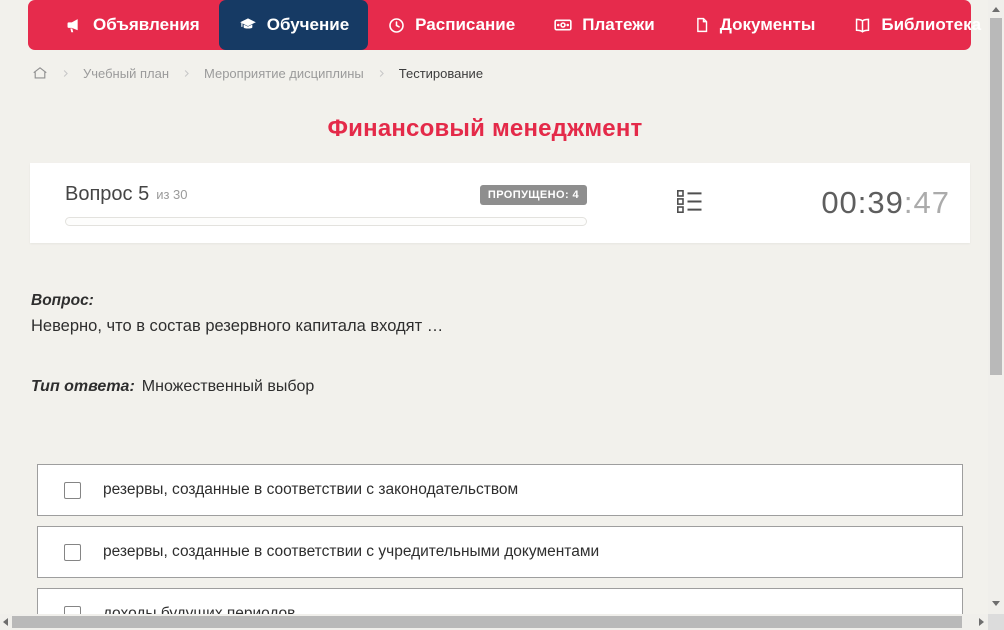 This screenshot has width=1004, height=630. What do you see at coordinates (326, 204) in the screenshot?
I see `quiz-progress-section: Вопрос 5 из 30 ПРОПУЩЕНО: 4` at bounding box center [326, 204].